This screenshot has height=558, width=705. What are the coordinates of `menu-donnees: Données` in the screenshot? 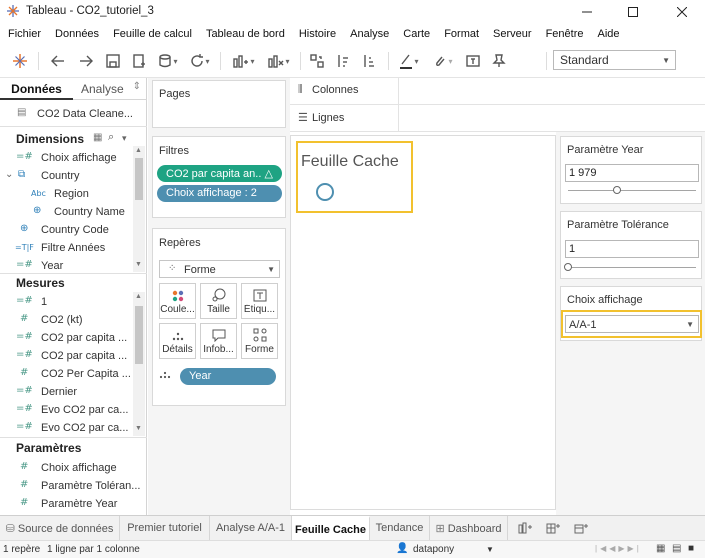 It's located at (77, 34).